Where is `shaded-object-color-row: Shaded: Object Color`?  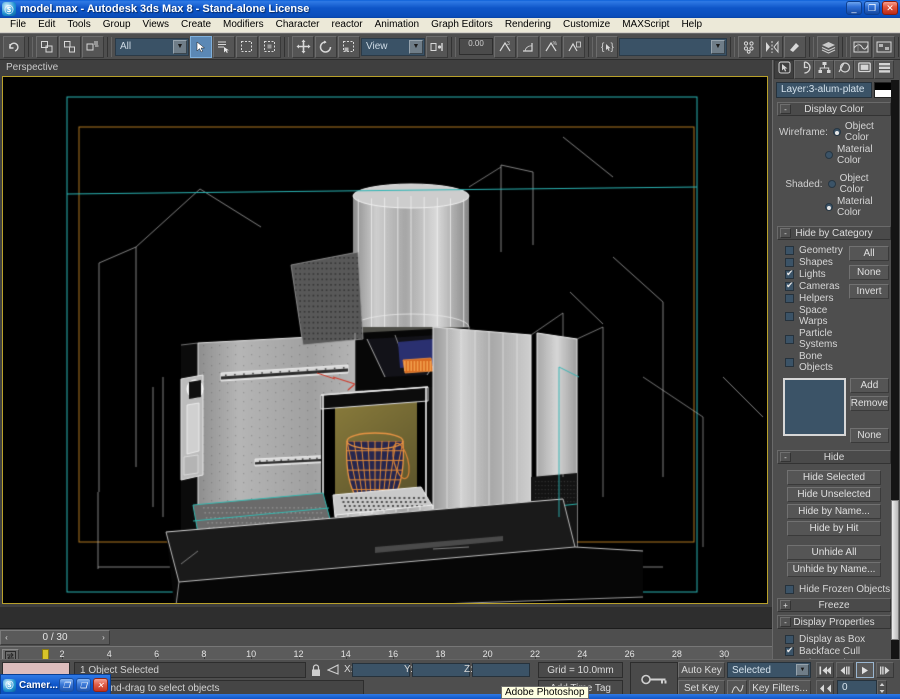
shaded-object-color-row: Shaded: Object Color is located at coordinates (834, 184).